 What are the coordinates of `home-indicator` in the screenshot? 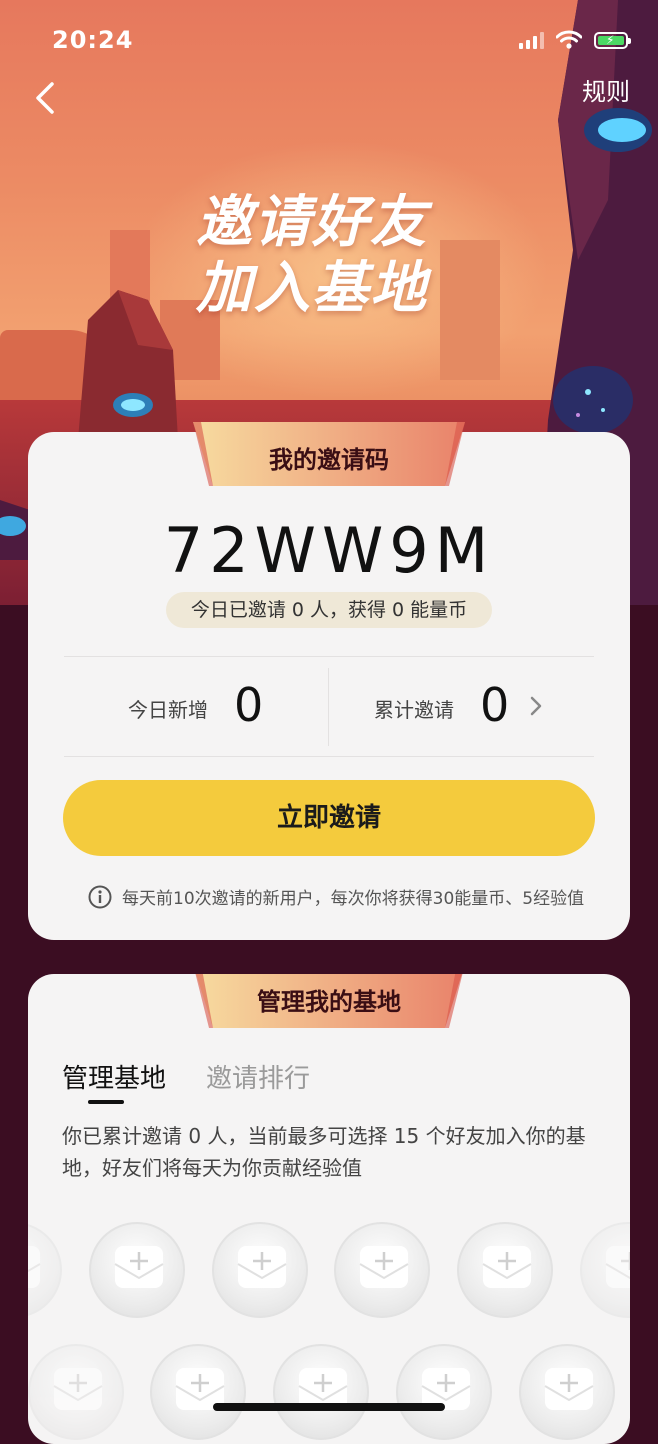 It's located at (329, 1407).